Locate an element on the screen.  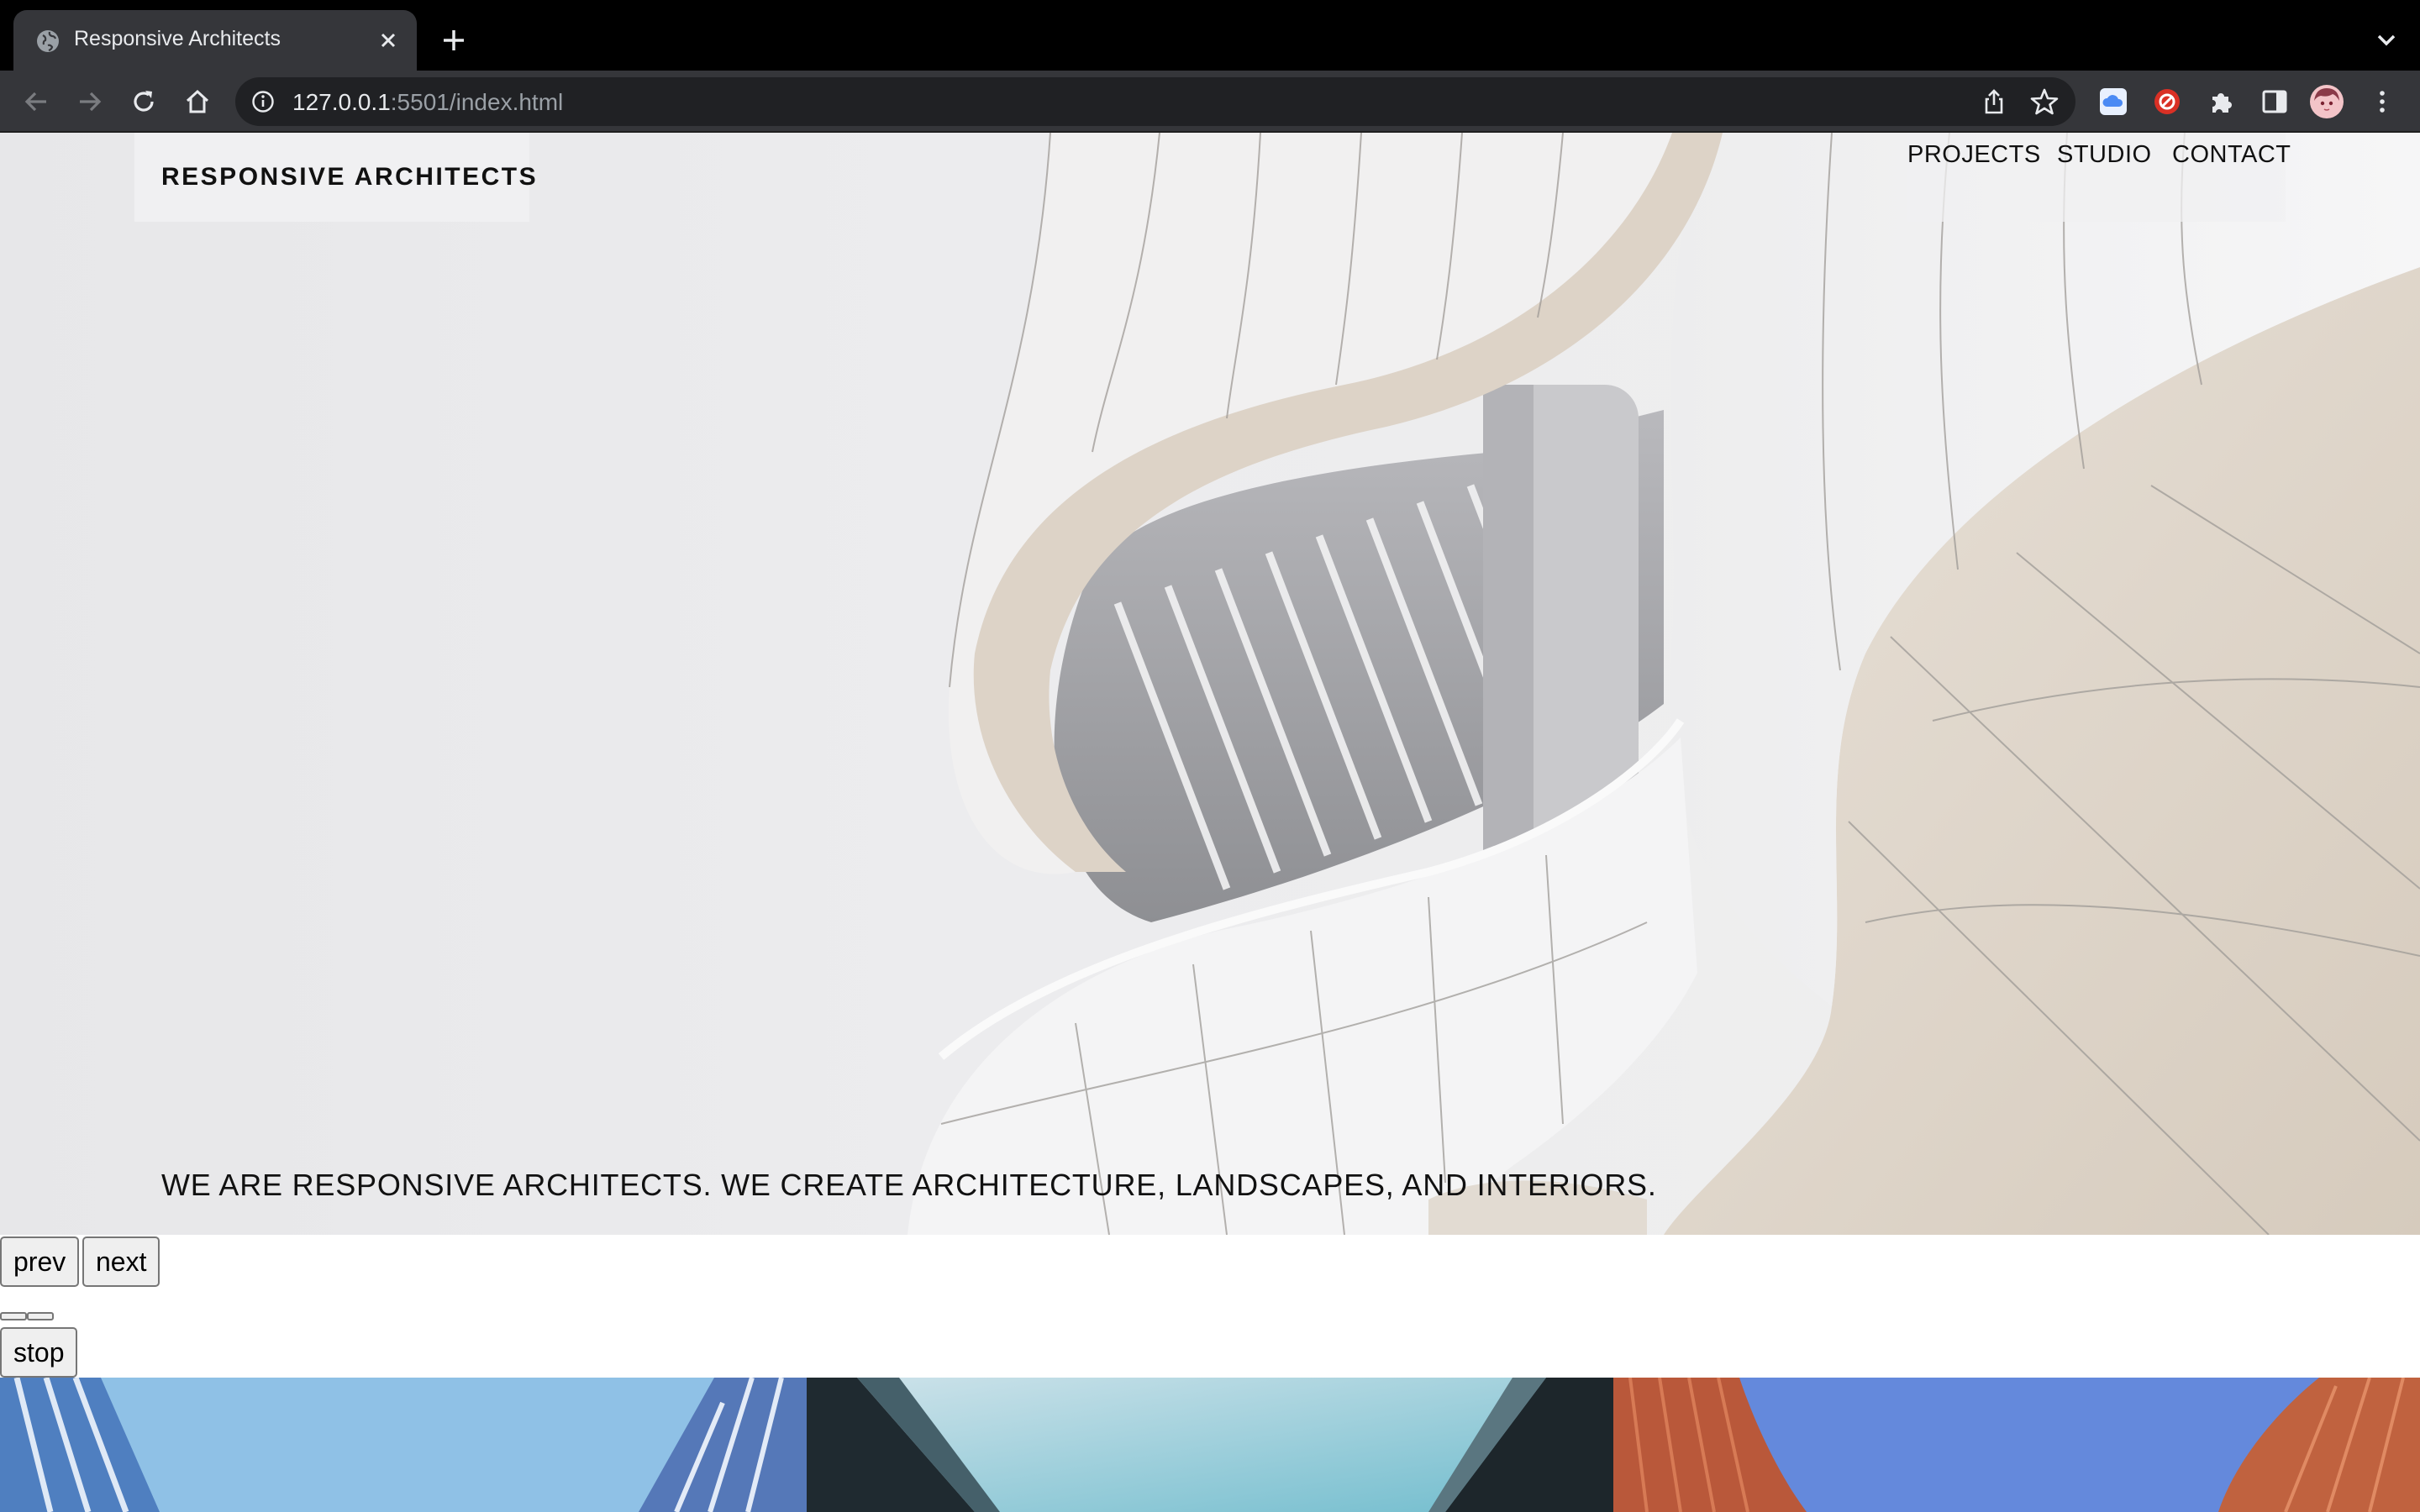
cloud-extension-button is located at coordinates (2113, 101).